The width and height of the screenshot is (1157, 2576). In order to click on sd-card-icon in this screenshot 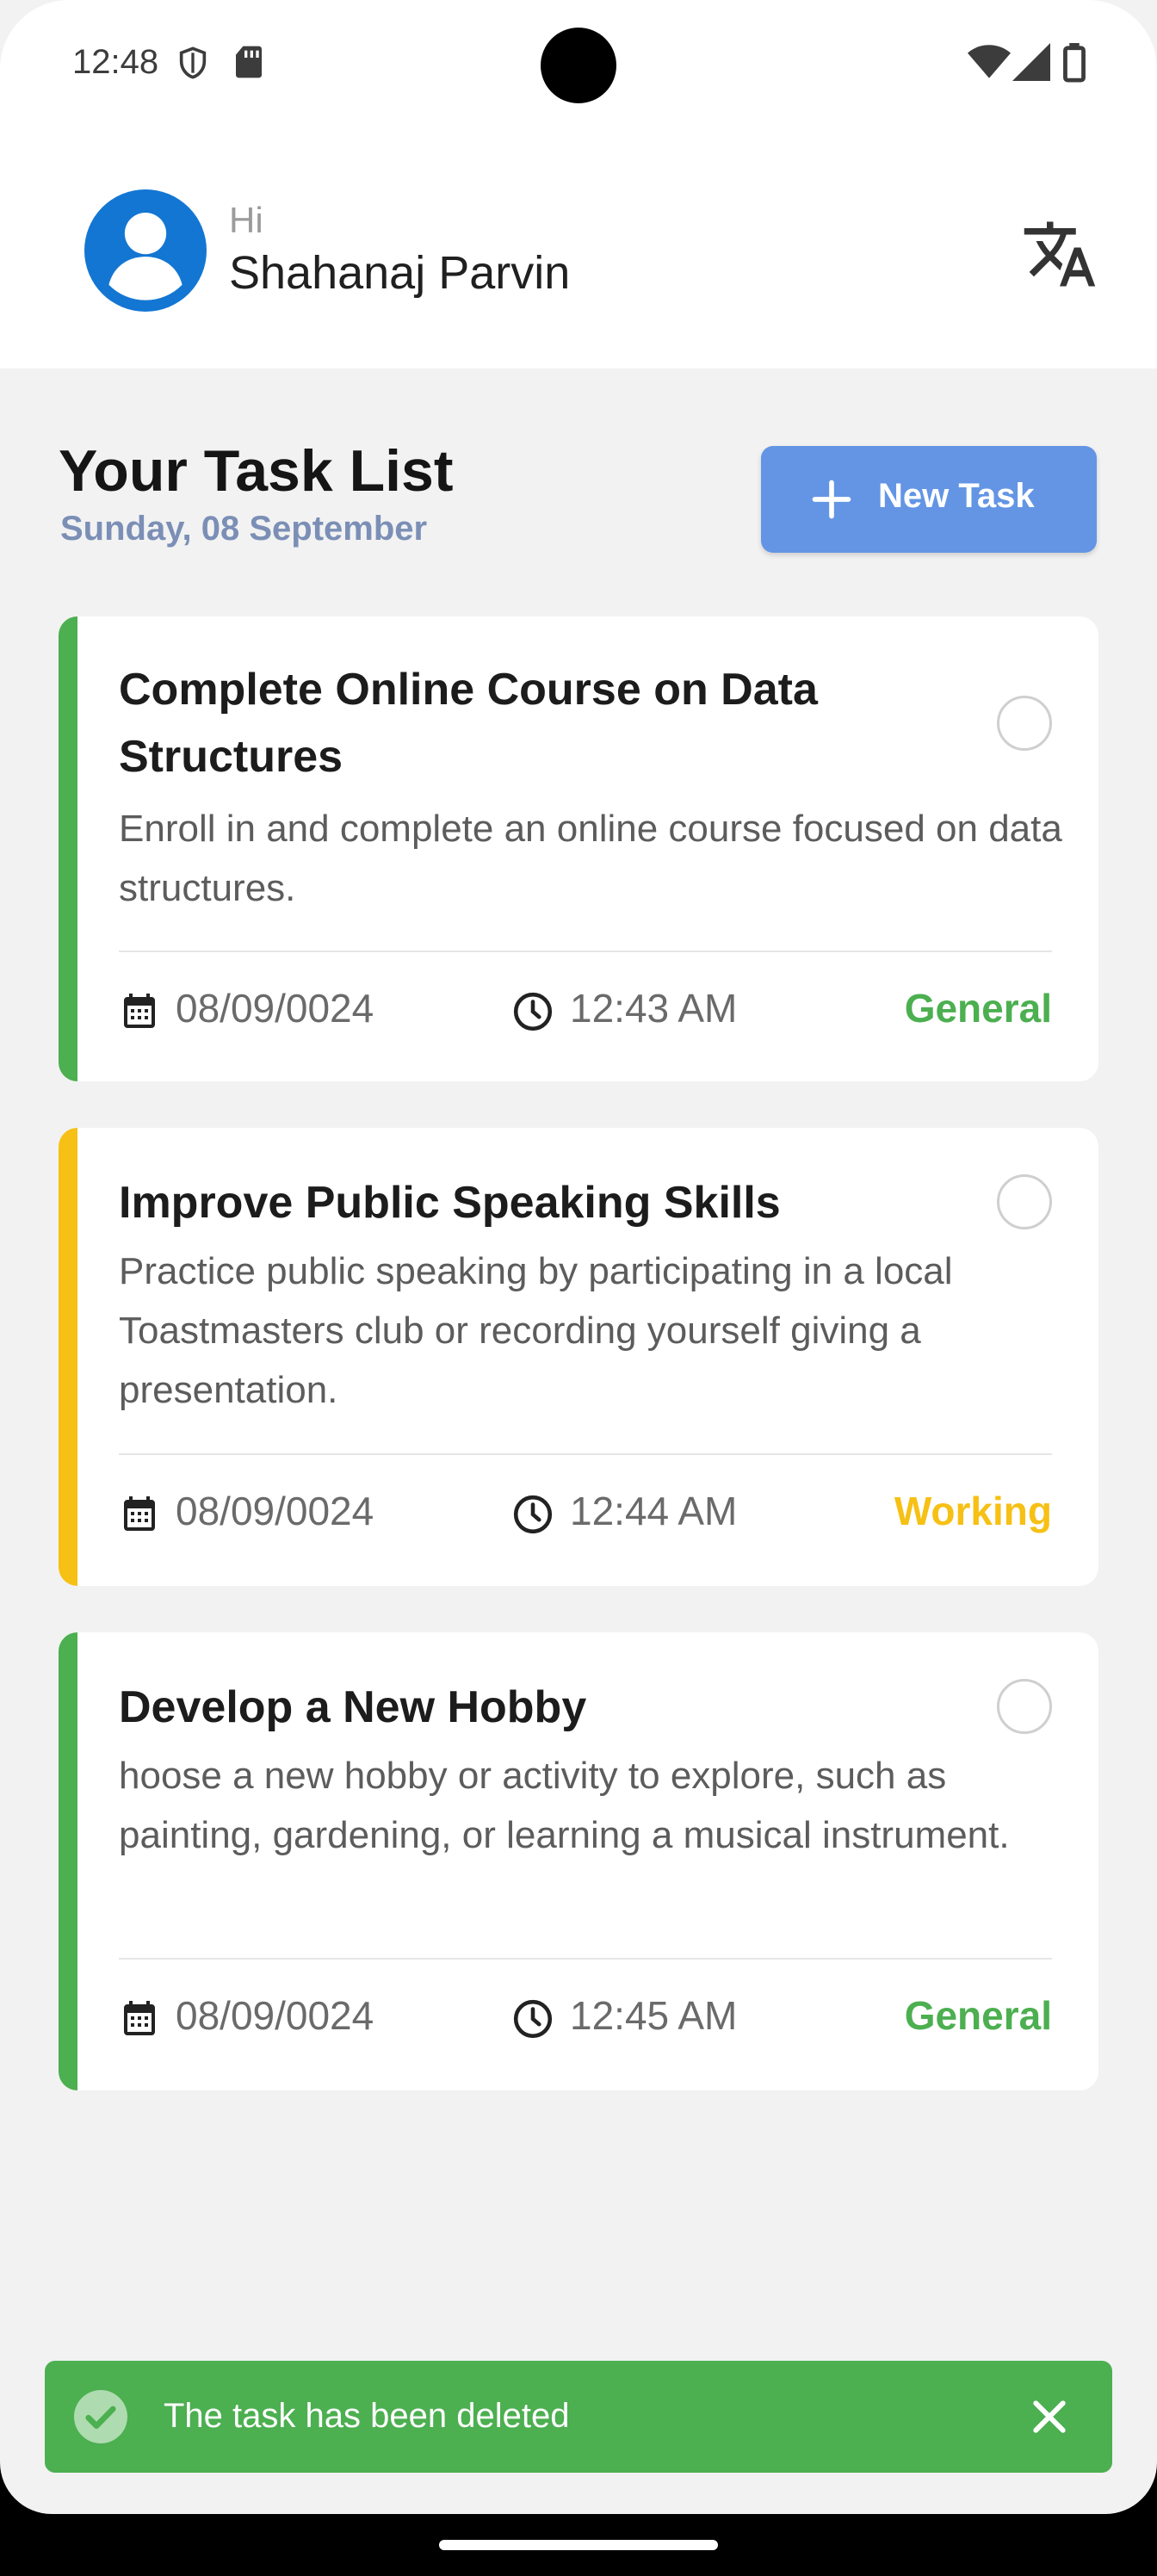, I will do `click(249, 62)`.